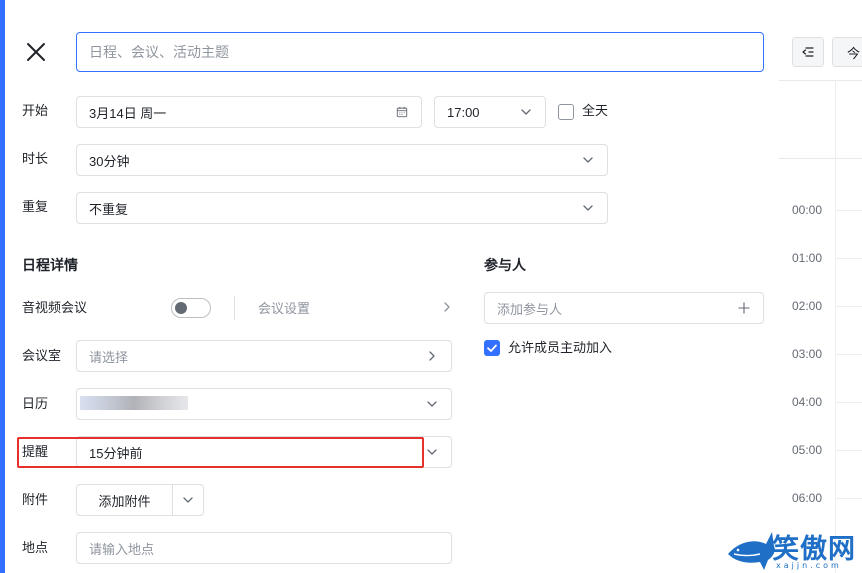 The height and width of the screenshot is (573, 862). What do you see at coordinates (595, 110) in the screenshot?
I see `allday-label: 全天` at bounding box center [595, 110].